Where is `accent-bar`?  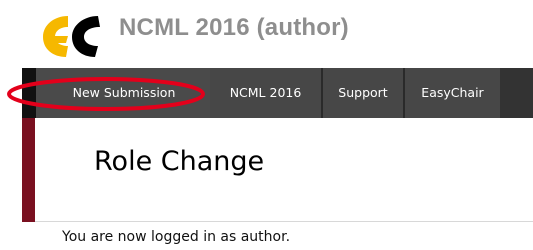
accent-bar is located at coordinates (28, 170).